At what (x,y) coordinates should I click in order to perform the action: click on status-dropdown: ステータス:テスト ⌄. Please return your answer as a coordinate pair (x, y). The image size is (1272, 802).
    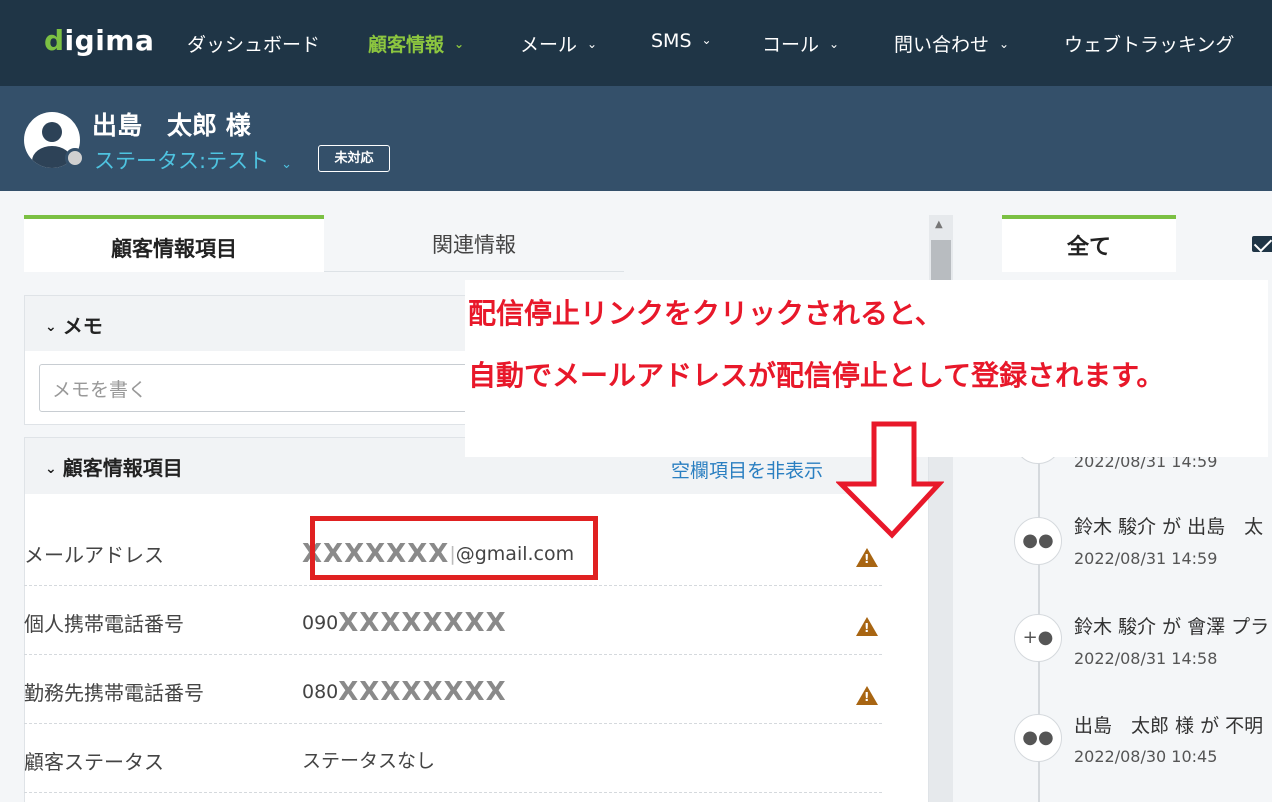
    Looking at the image, I should click on (193, 160).